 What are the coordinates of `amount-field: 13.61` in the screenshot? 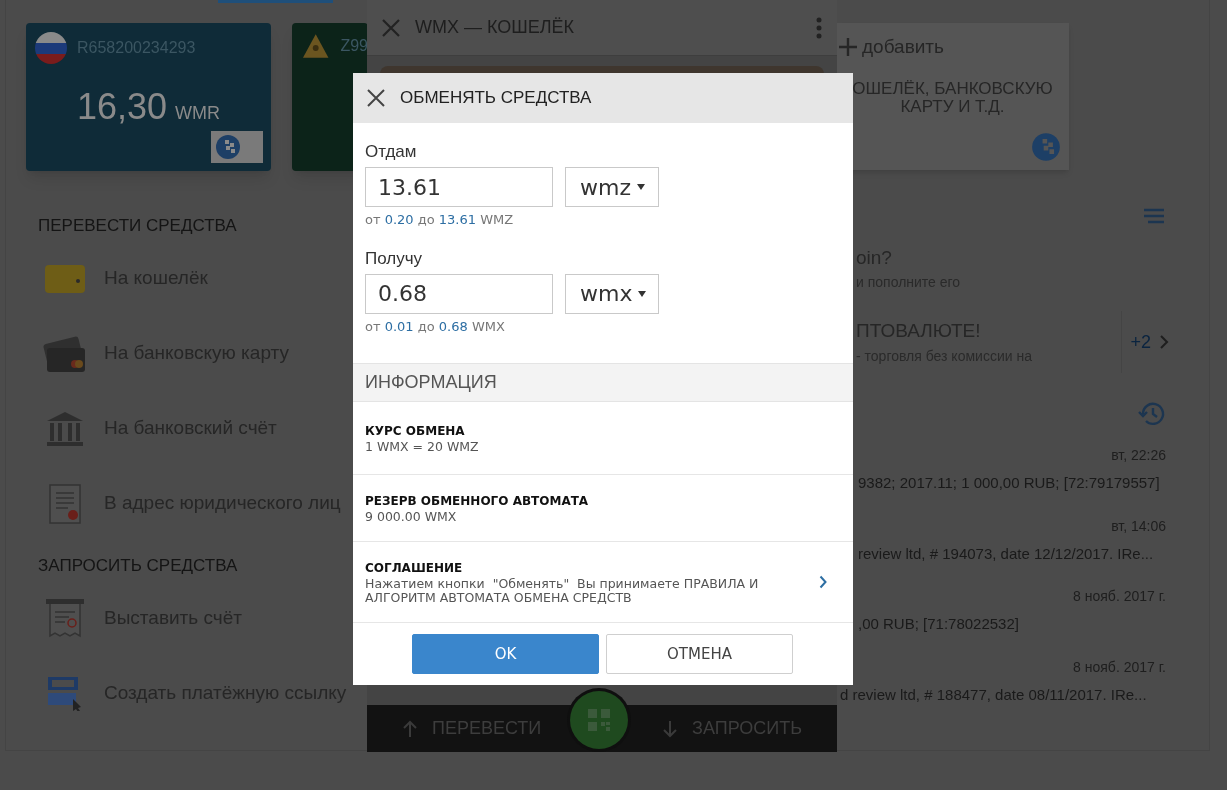 It's located at (459, 187).